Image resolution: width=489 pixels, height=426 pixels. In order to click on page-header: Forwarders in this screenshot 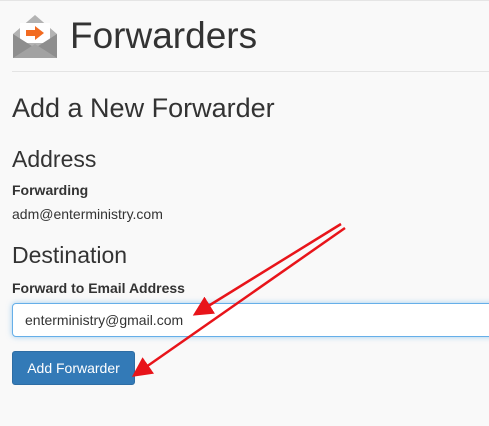, I will do `click(250, 42)`.